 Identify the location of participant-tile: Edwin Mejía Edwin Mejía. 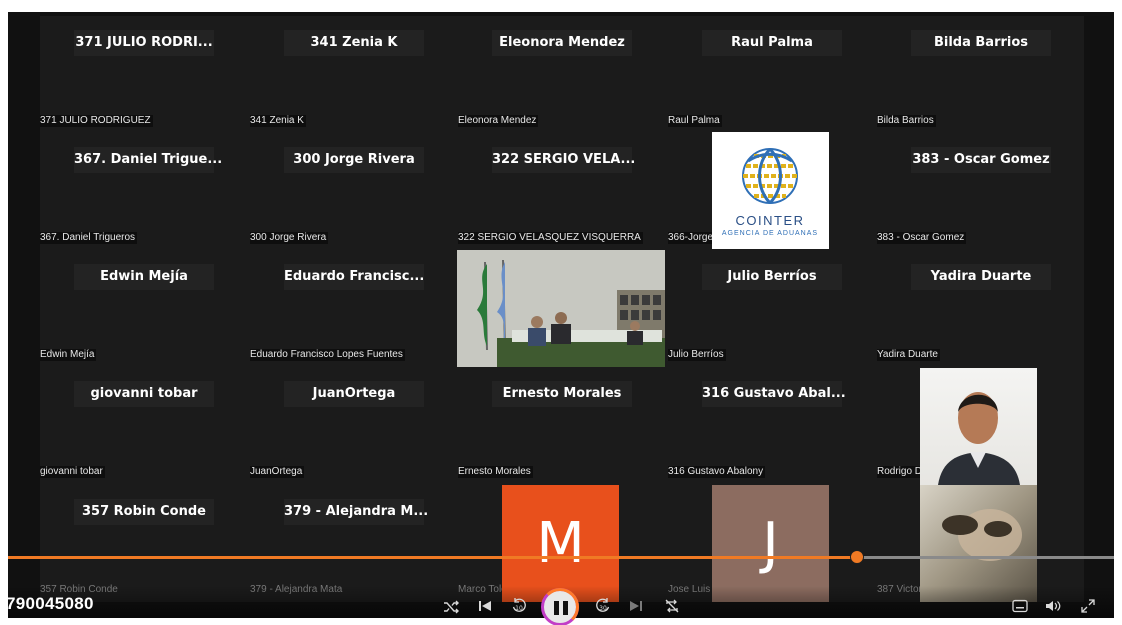
(144, 308).